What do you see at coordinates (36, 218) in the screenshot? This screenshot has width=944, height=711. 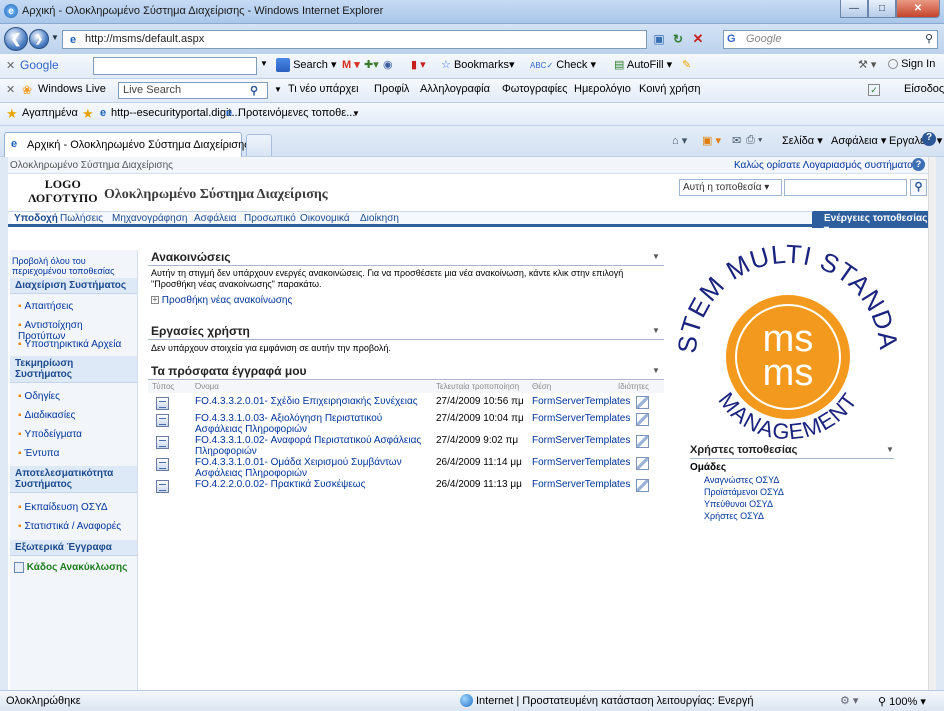 I see `nav-tab-home: Υποδοχή` at bounding box center [36, 218].